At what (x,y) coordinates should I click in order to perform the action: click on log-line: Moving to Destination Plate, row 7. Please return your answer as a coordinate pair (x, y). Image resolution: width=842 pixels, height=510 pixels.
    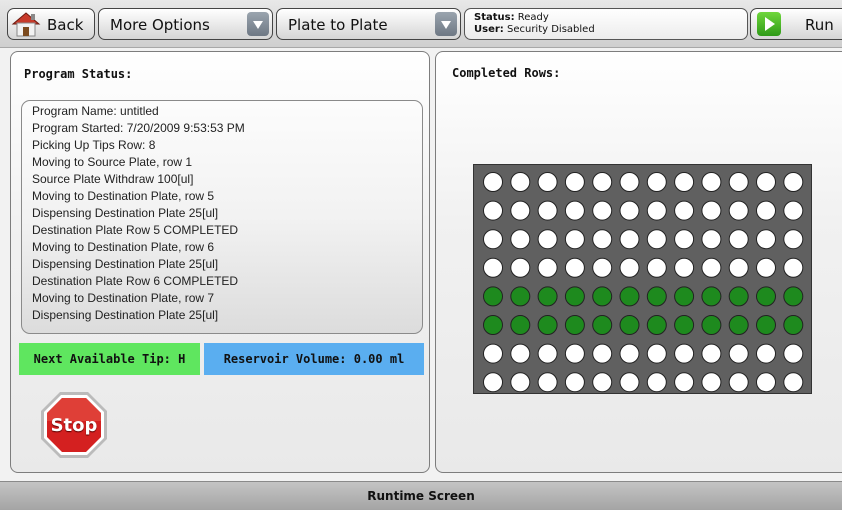
    Looking at the image, I should click on (123, 298).